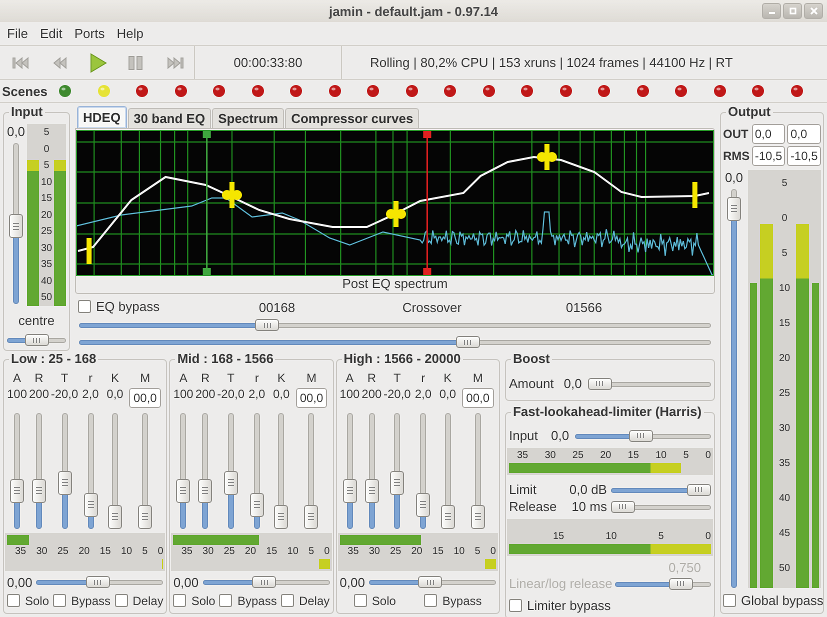 Image resolution: width=827 pixels, height=617 pixels. Describe the element at coordinates (51, 33) in the screenshot. I see `menu-item: Edit` at that location.